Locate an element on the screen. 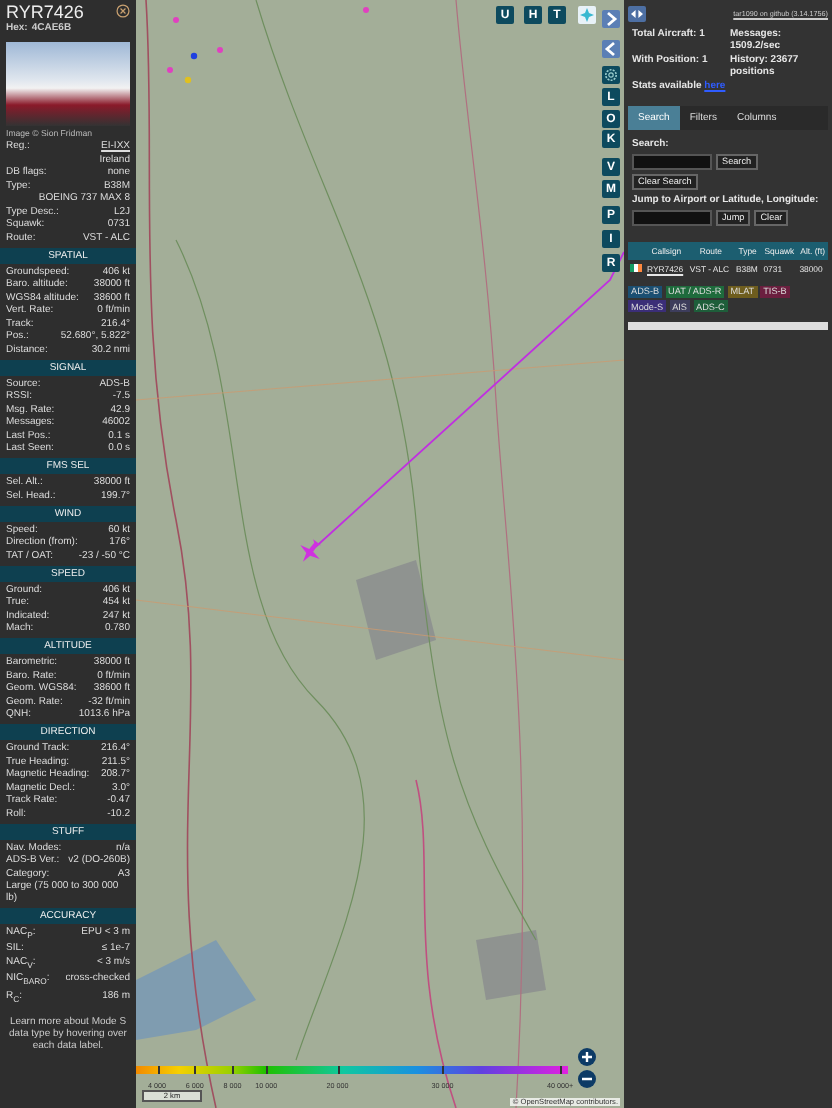 The width and height of the screenshot is (832, 1108). close-icon is located at coordinates (123, 11).